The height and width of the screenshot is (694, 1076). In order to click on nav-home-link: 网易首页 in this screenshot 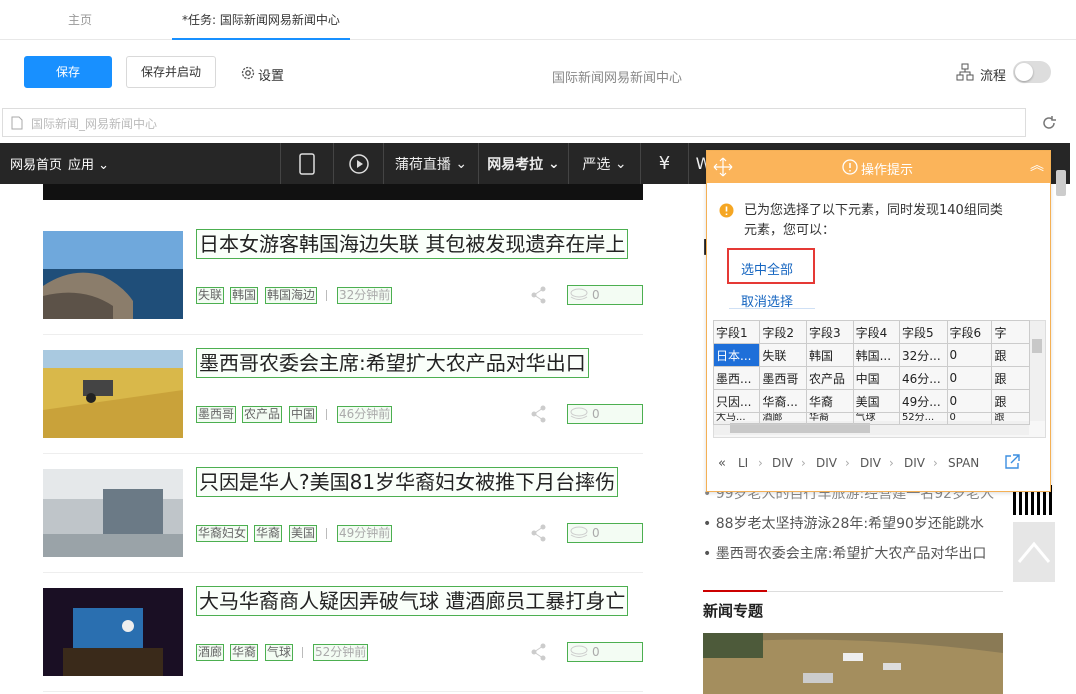, I will do `click(36, 163)`.